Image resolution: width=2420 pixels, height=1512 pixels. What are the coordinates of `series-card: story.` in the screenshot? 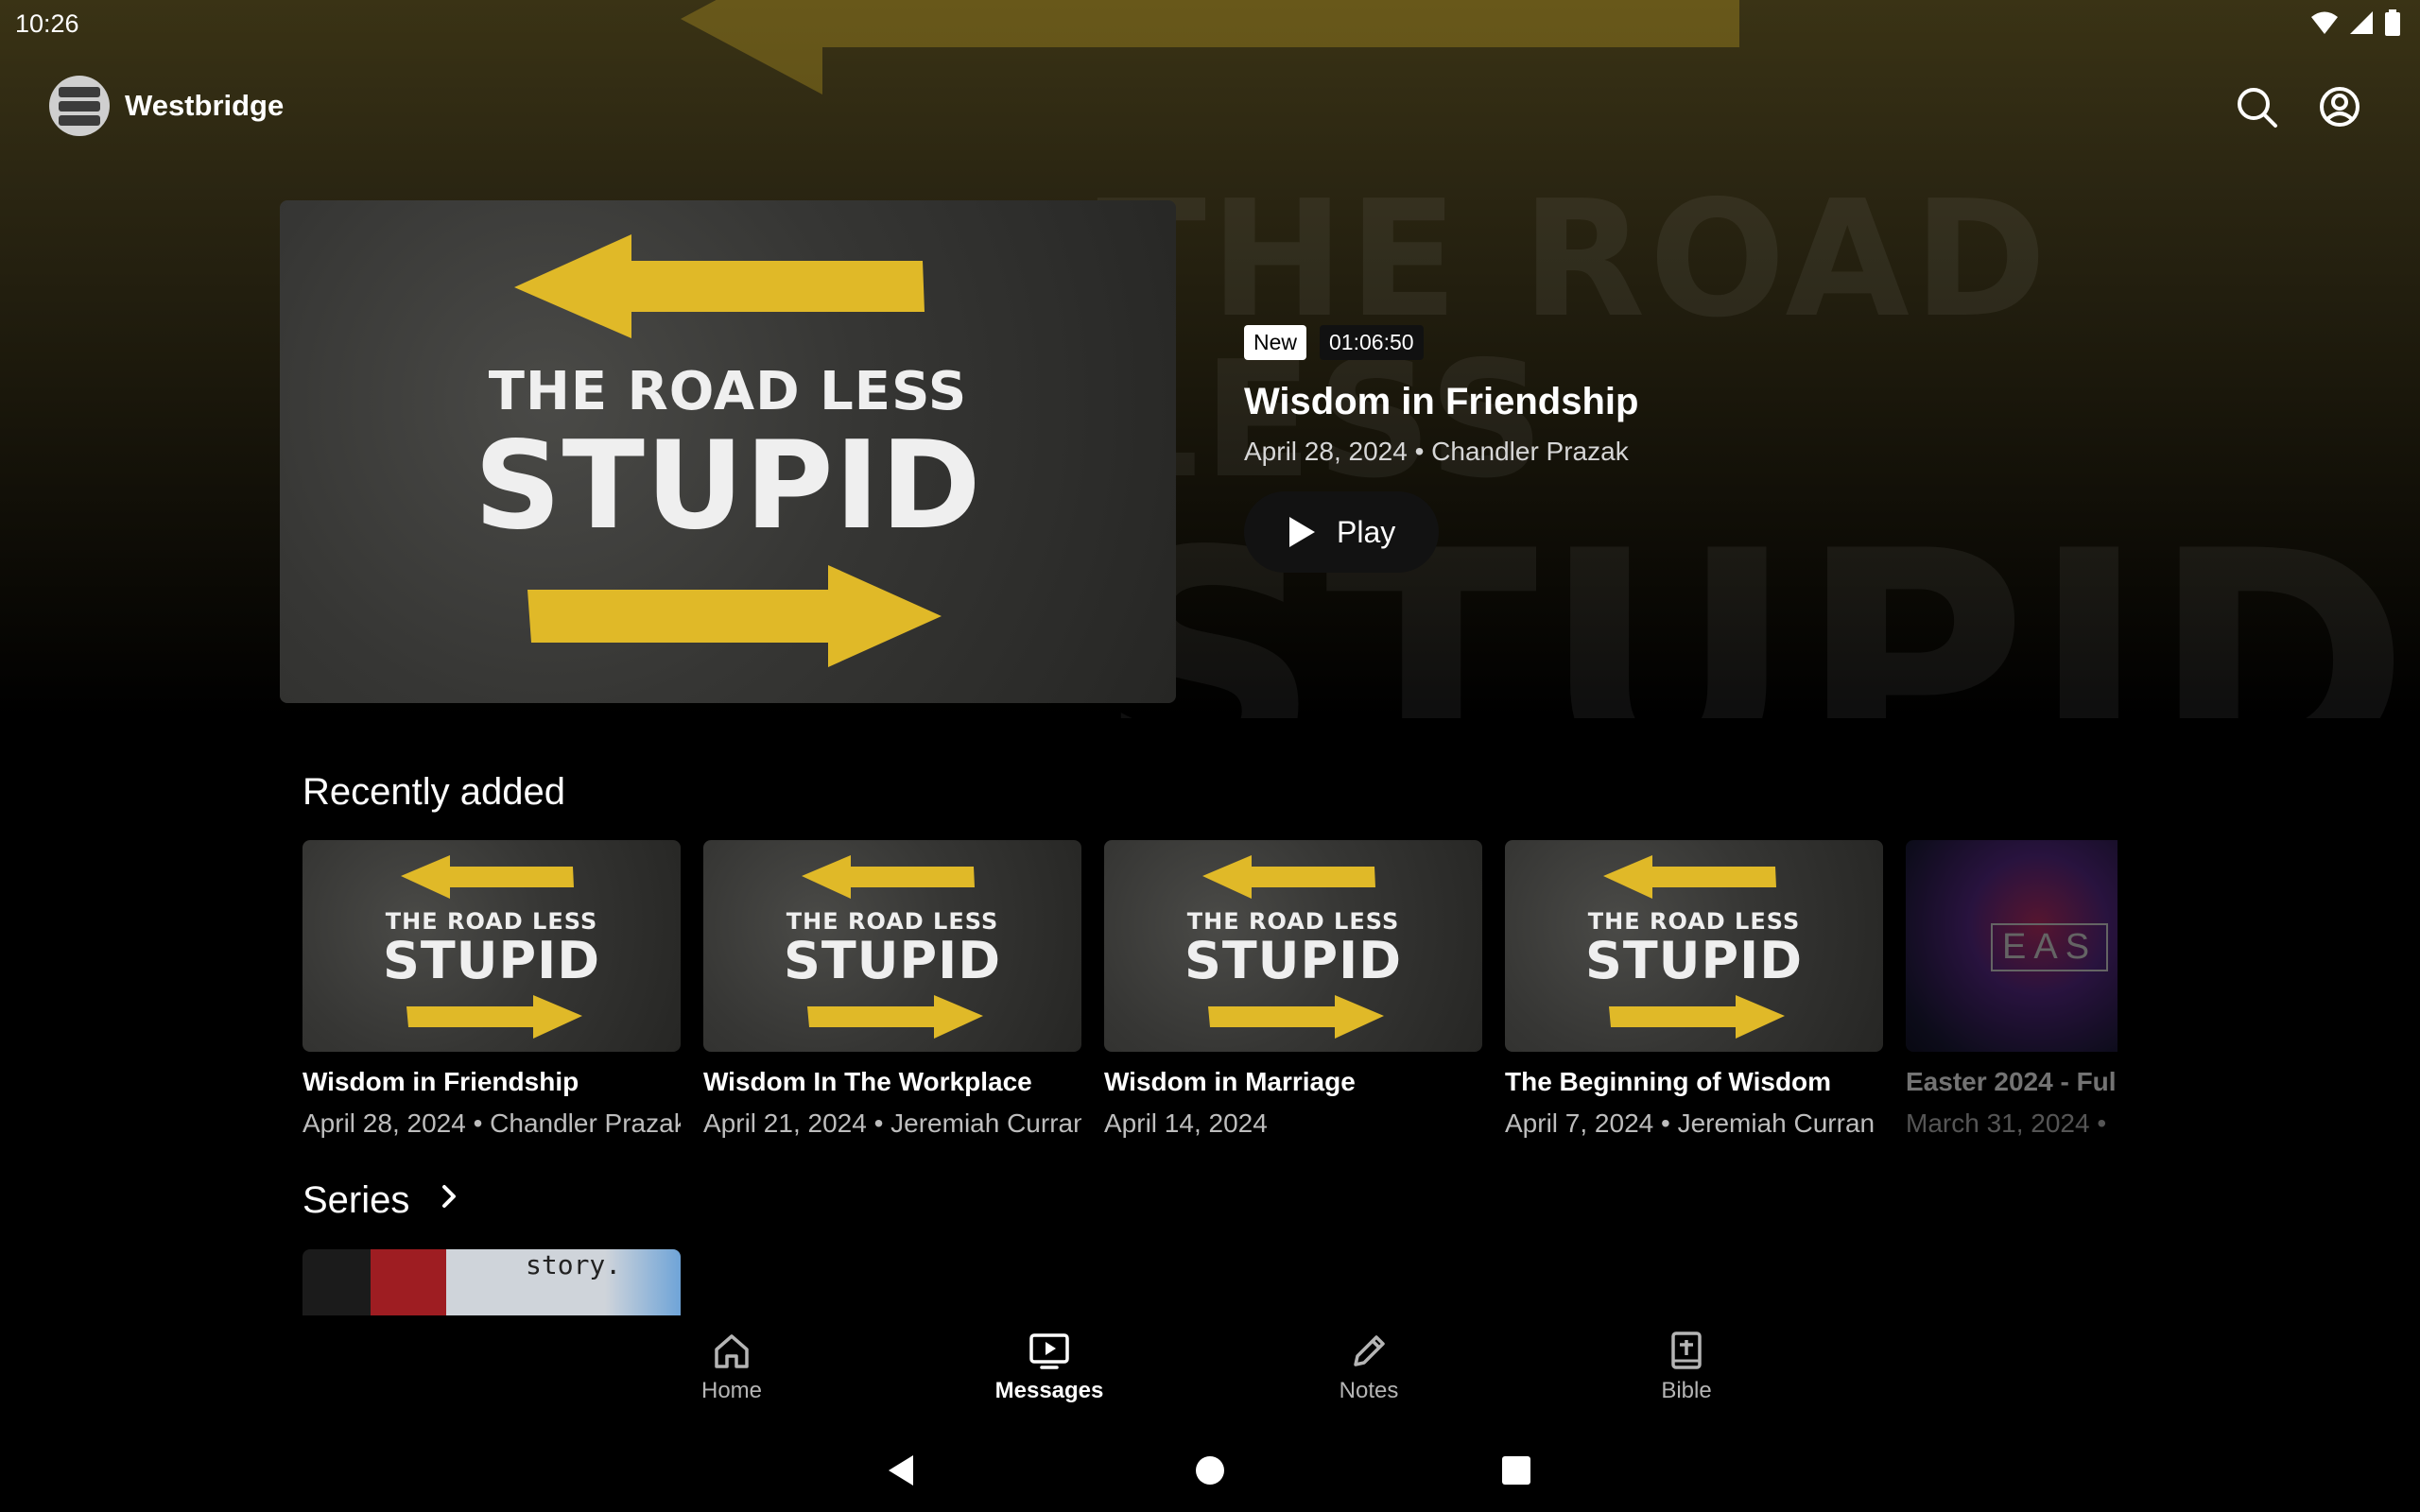 It's located at (491, 1282).